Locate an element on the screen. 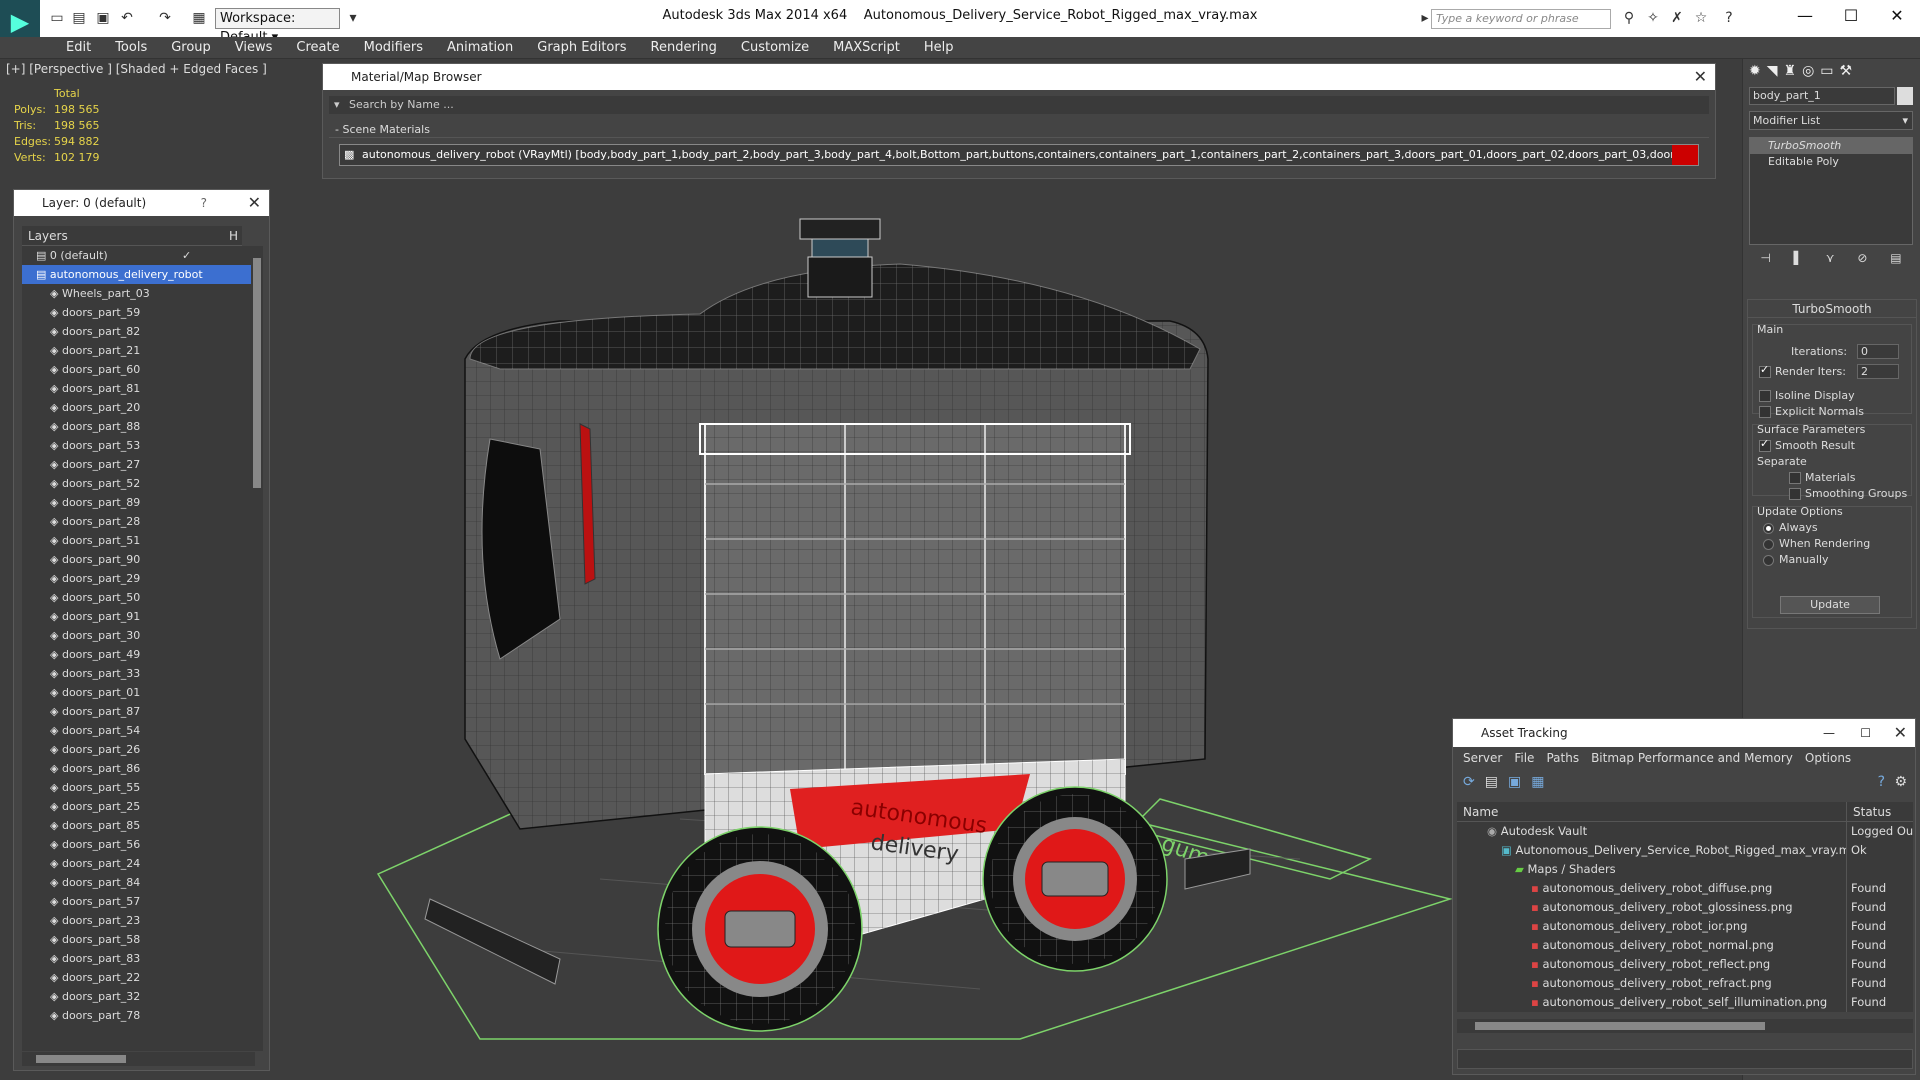 This screenshot has width=1920, height=1080. layers-column-header: Layers H is located at coordinates (132, 236).